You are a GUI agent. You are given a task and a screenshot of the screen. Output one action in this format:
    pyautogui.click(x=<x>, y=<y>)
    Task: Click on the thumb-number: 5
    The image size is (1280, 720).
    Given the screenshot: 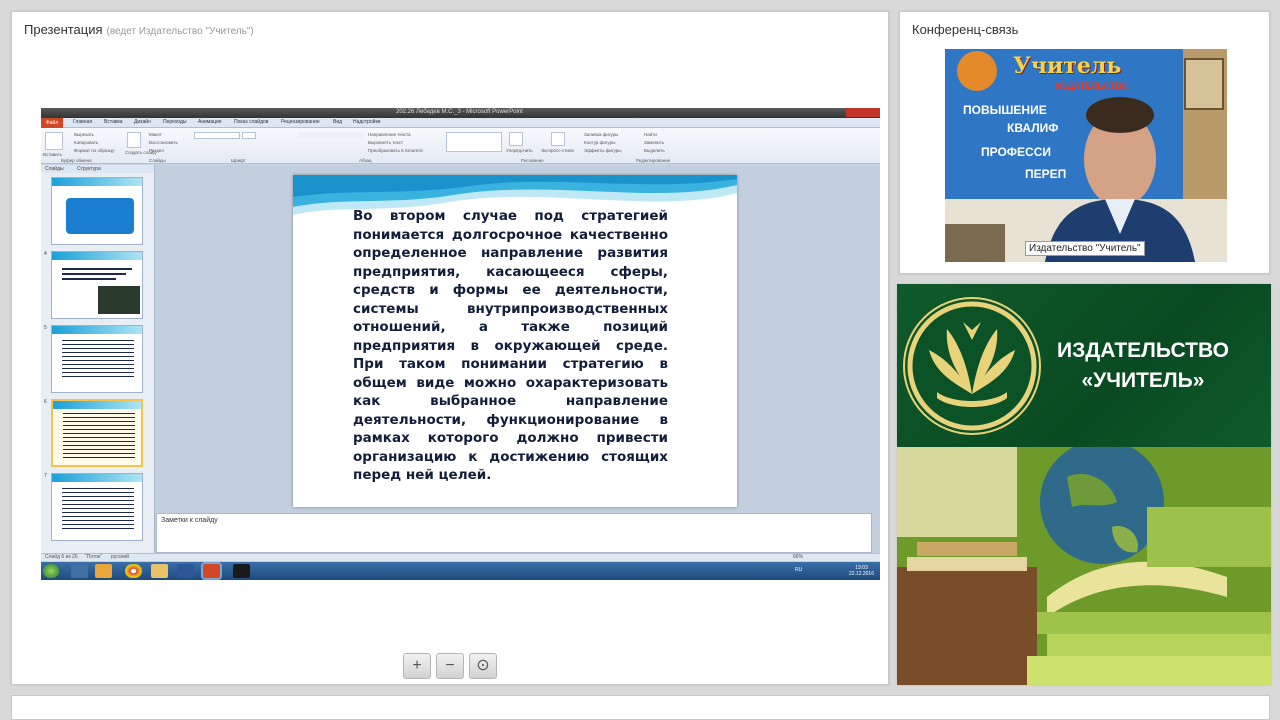 What is the action you would take?
    pyautogui.click(x=45, y=328)
    